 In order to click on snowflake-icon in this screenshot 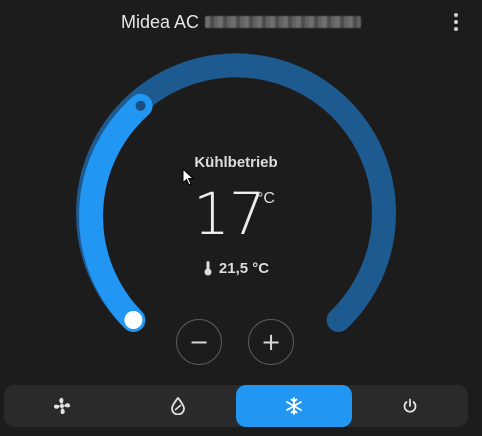, I will do `click(294, 406)`.